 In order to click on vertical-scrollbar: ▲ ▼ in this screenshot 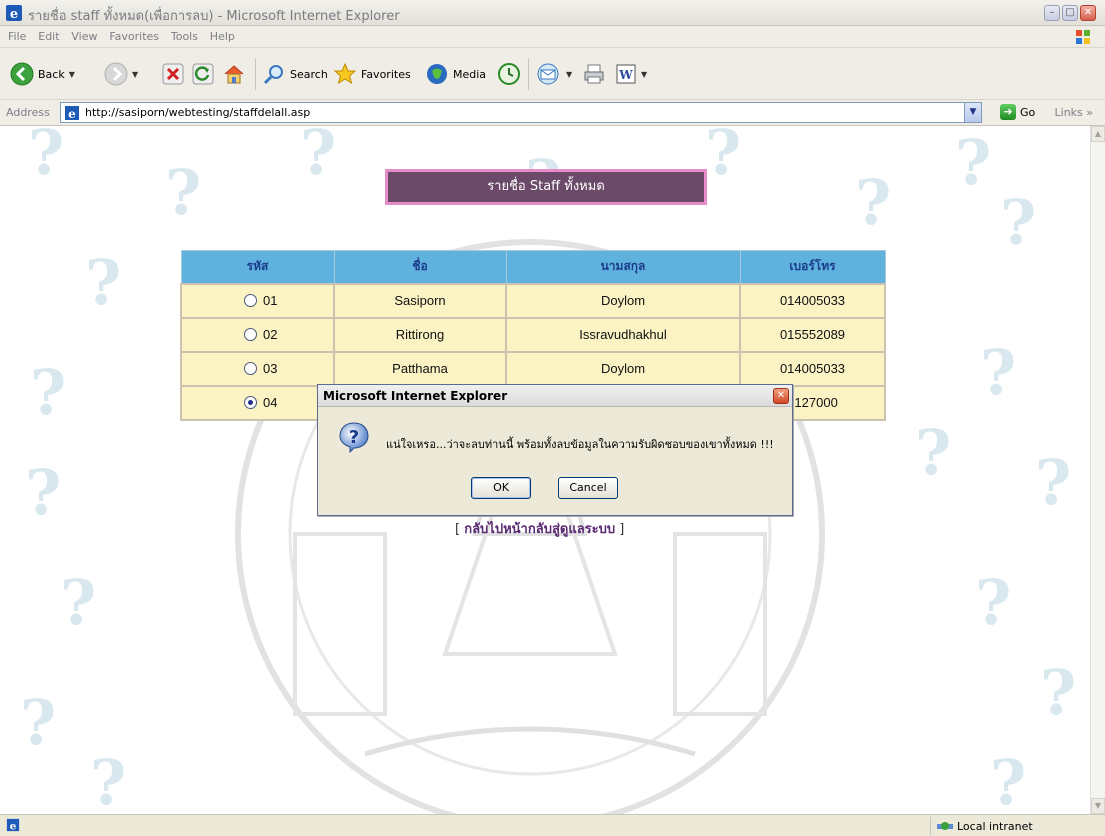, I will do `click(1097, 470)`.